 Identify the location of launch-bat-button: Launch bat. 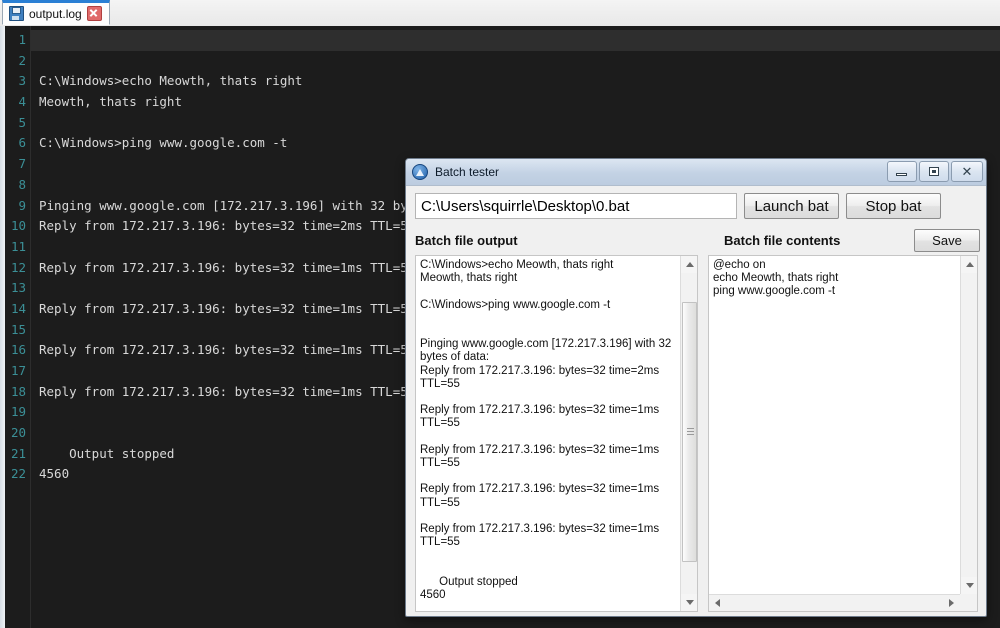
(791, 206).